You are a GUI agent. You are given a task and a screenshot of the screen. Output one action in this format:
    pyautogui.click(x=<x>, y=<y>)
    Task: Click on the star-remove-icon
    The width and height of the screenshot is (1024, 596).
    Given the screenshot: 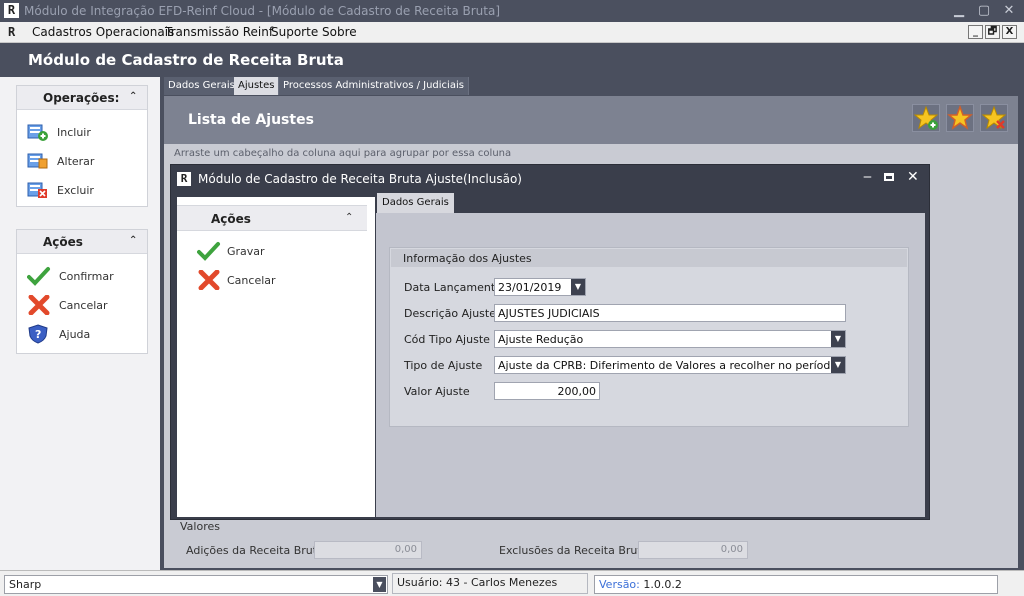 What is the action you would take?
    pyautogui.click(x=994, y=117)
    